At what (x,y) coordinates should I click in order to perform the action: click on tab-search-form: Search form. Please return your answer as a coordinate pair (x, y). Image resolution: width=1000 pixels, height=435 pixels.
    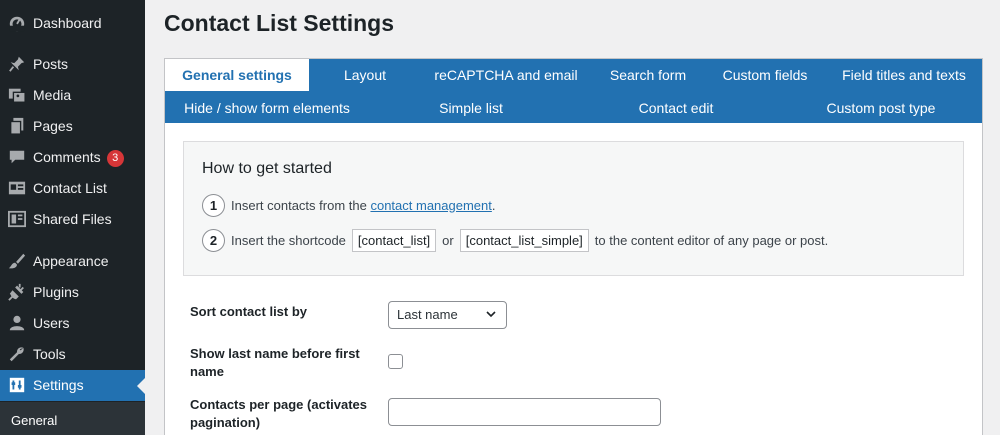
    Looking at the image, I should click on (648, 75).